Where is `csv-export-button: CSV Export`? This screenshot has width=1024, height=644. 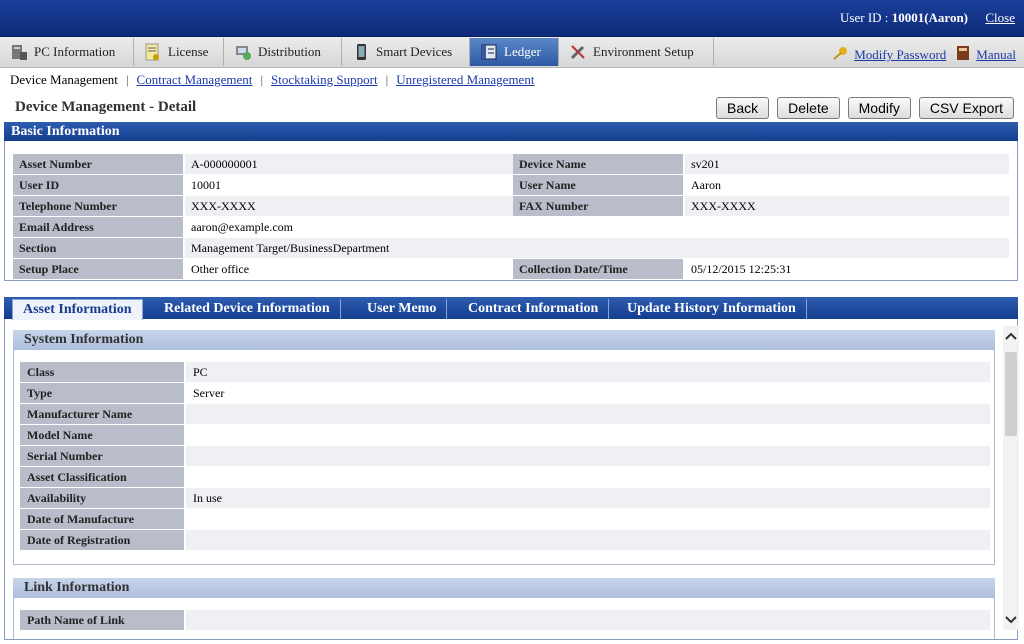 csv-export-button: CSV Export is located at coordinates (966, 108).